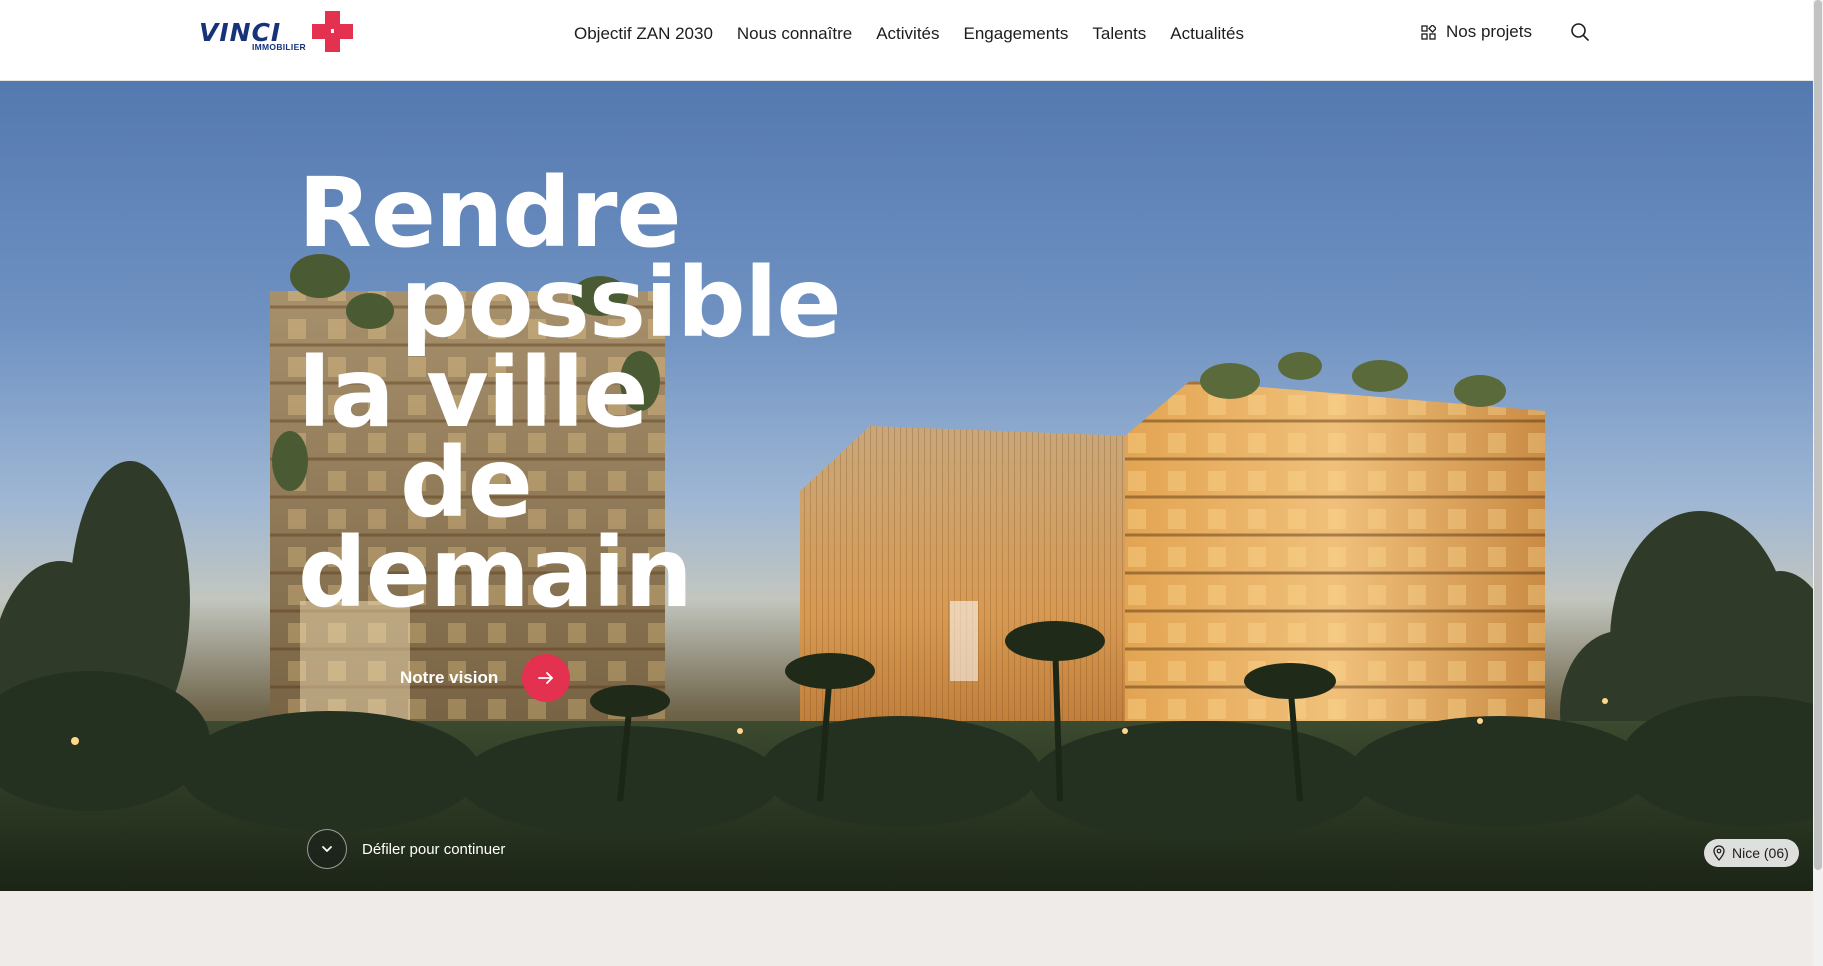 The image size is (1823, 966). I want to click on scroll-down-button: Défiler pour continuer, so click(406, 849).